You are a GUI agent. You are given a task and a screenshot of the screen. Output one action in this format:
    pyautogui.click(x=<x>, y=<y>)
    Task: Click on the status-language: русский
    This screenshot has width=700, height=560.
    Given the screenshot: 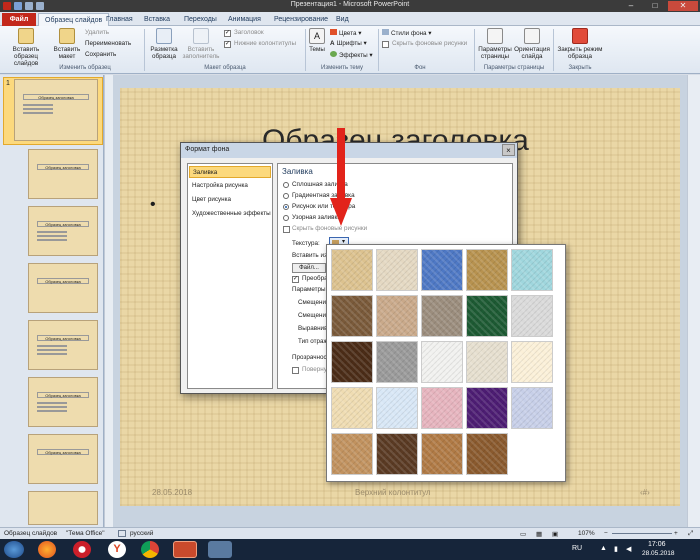 What is the action you would take?
    pyautogui.click(x=141, y=533)
    